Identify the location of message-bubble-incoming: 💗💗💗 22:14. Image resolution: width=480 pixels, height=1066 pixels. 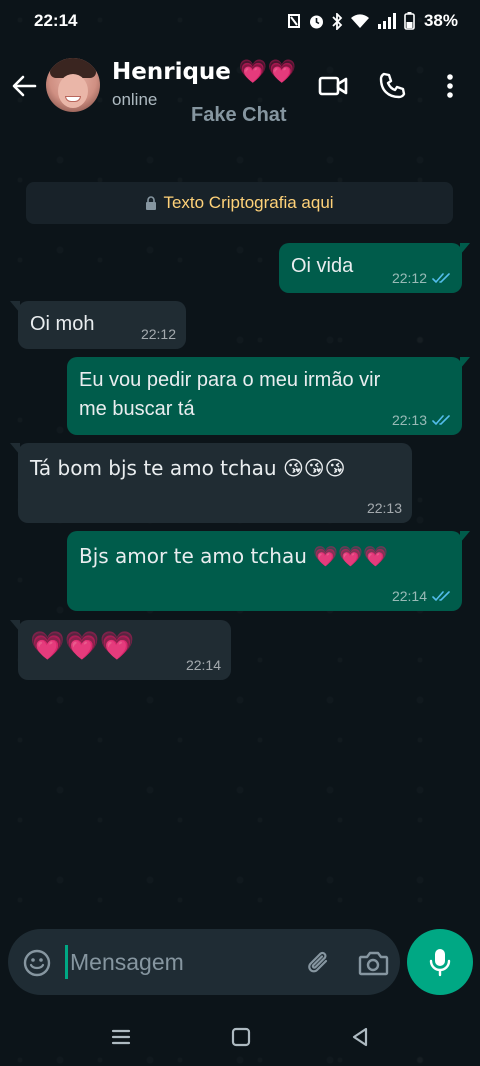
(120, 650).